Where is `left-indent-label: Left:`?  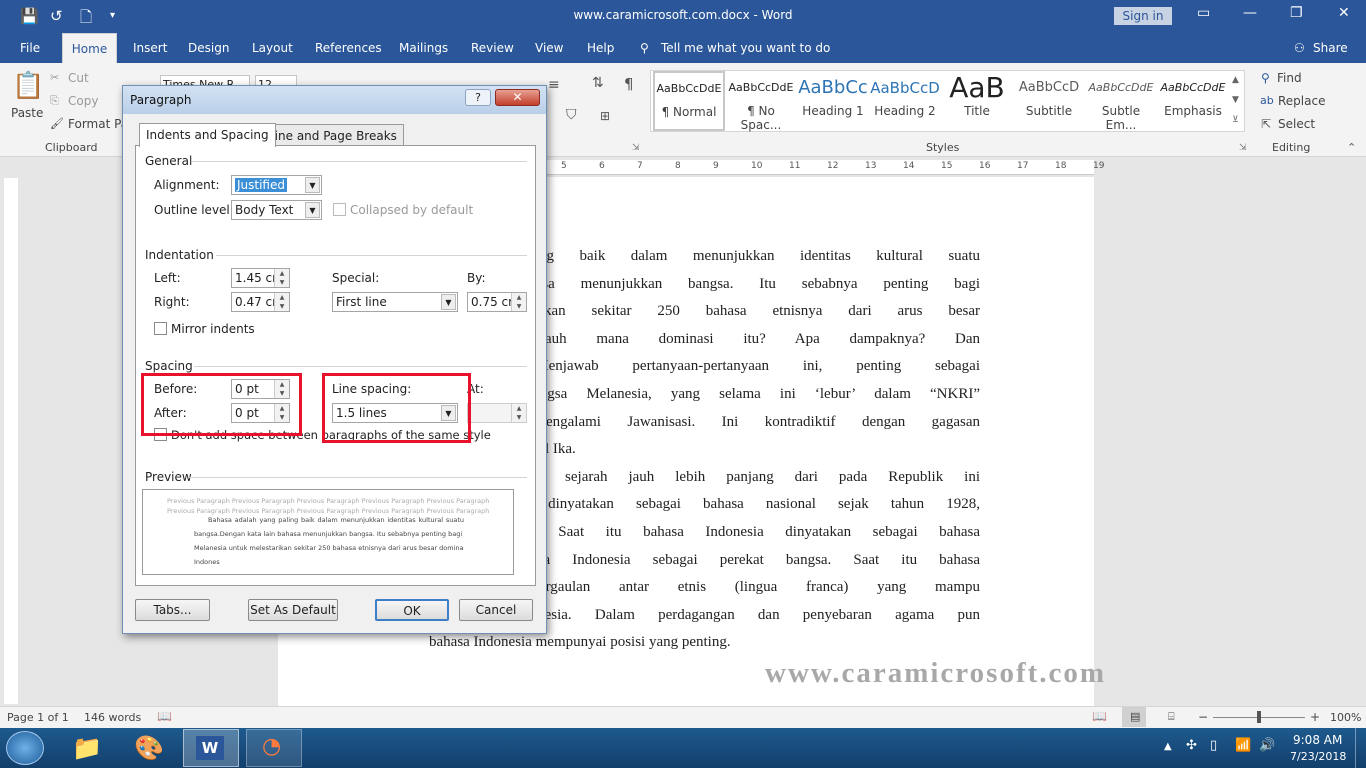 left-indent-label: Left: is located at coordinates (167, 278).